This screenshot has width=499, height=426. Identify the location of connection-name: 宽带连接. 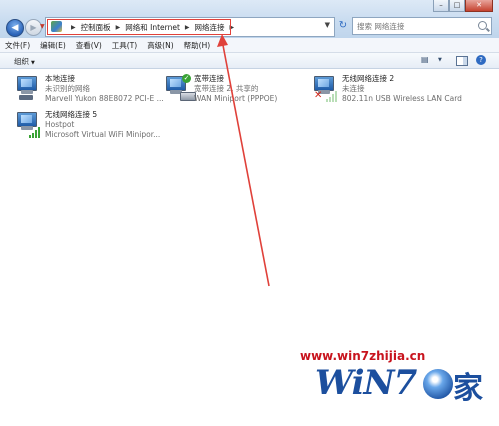
(209, 78).